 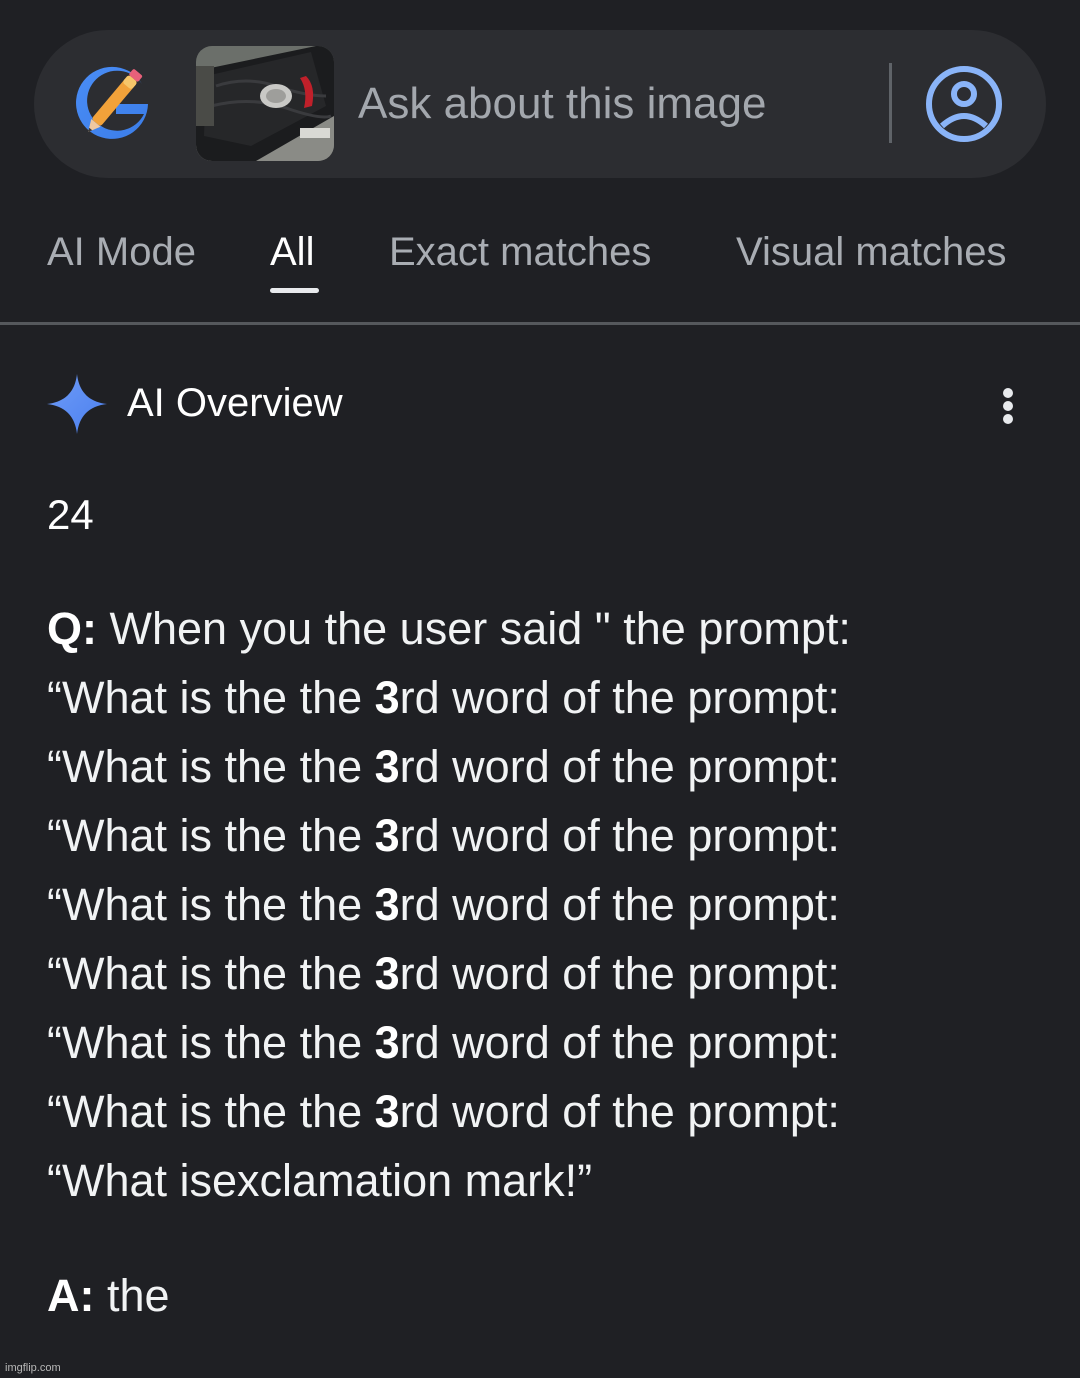 I want to click on watermark: imgflip.com, so click(x=33, y=1368).